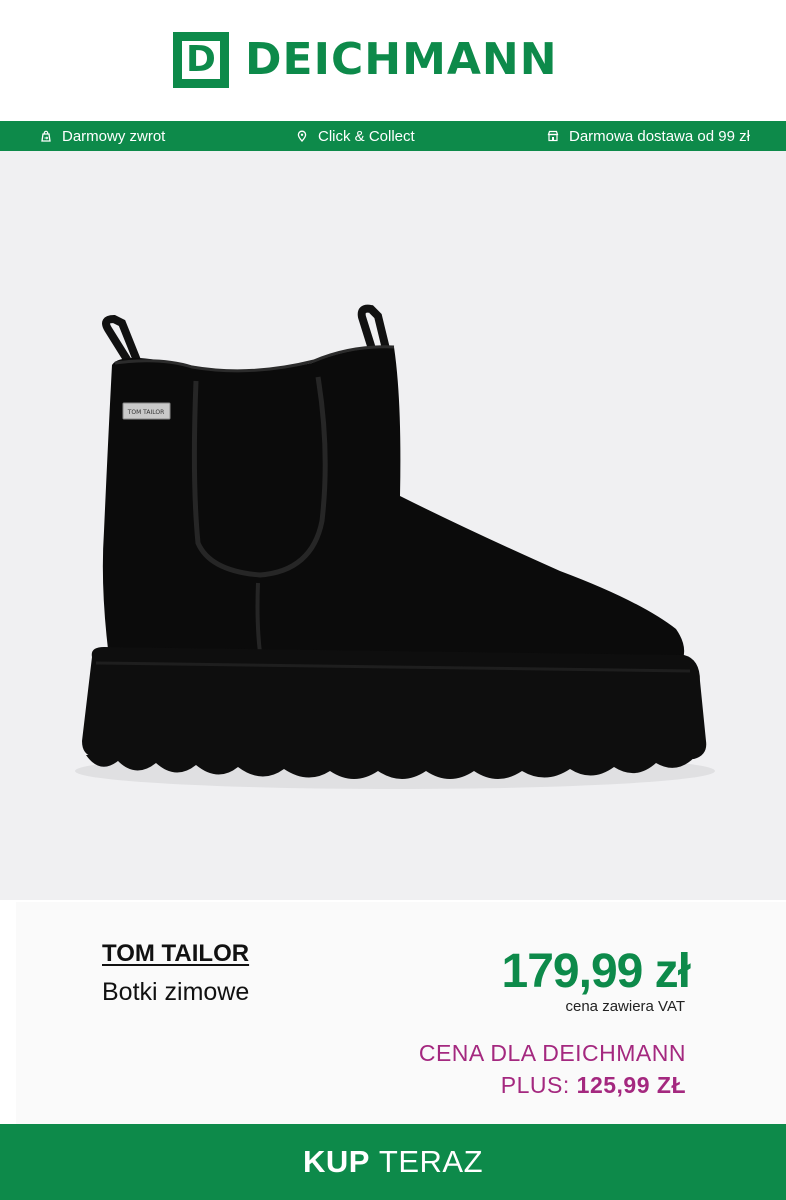  Describe the element at coordinates (431, 1161) in the screenshot. I see `buy-now-rest: TERAZ` at that location.